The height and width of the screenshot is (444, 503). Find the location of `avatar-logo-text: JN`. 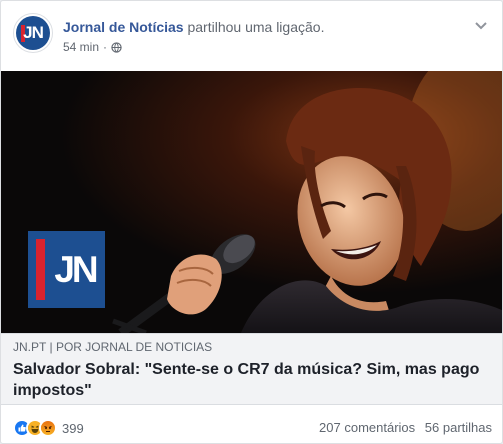

avatar-logo-text: JN is located at coordinates (33, 32).